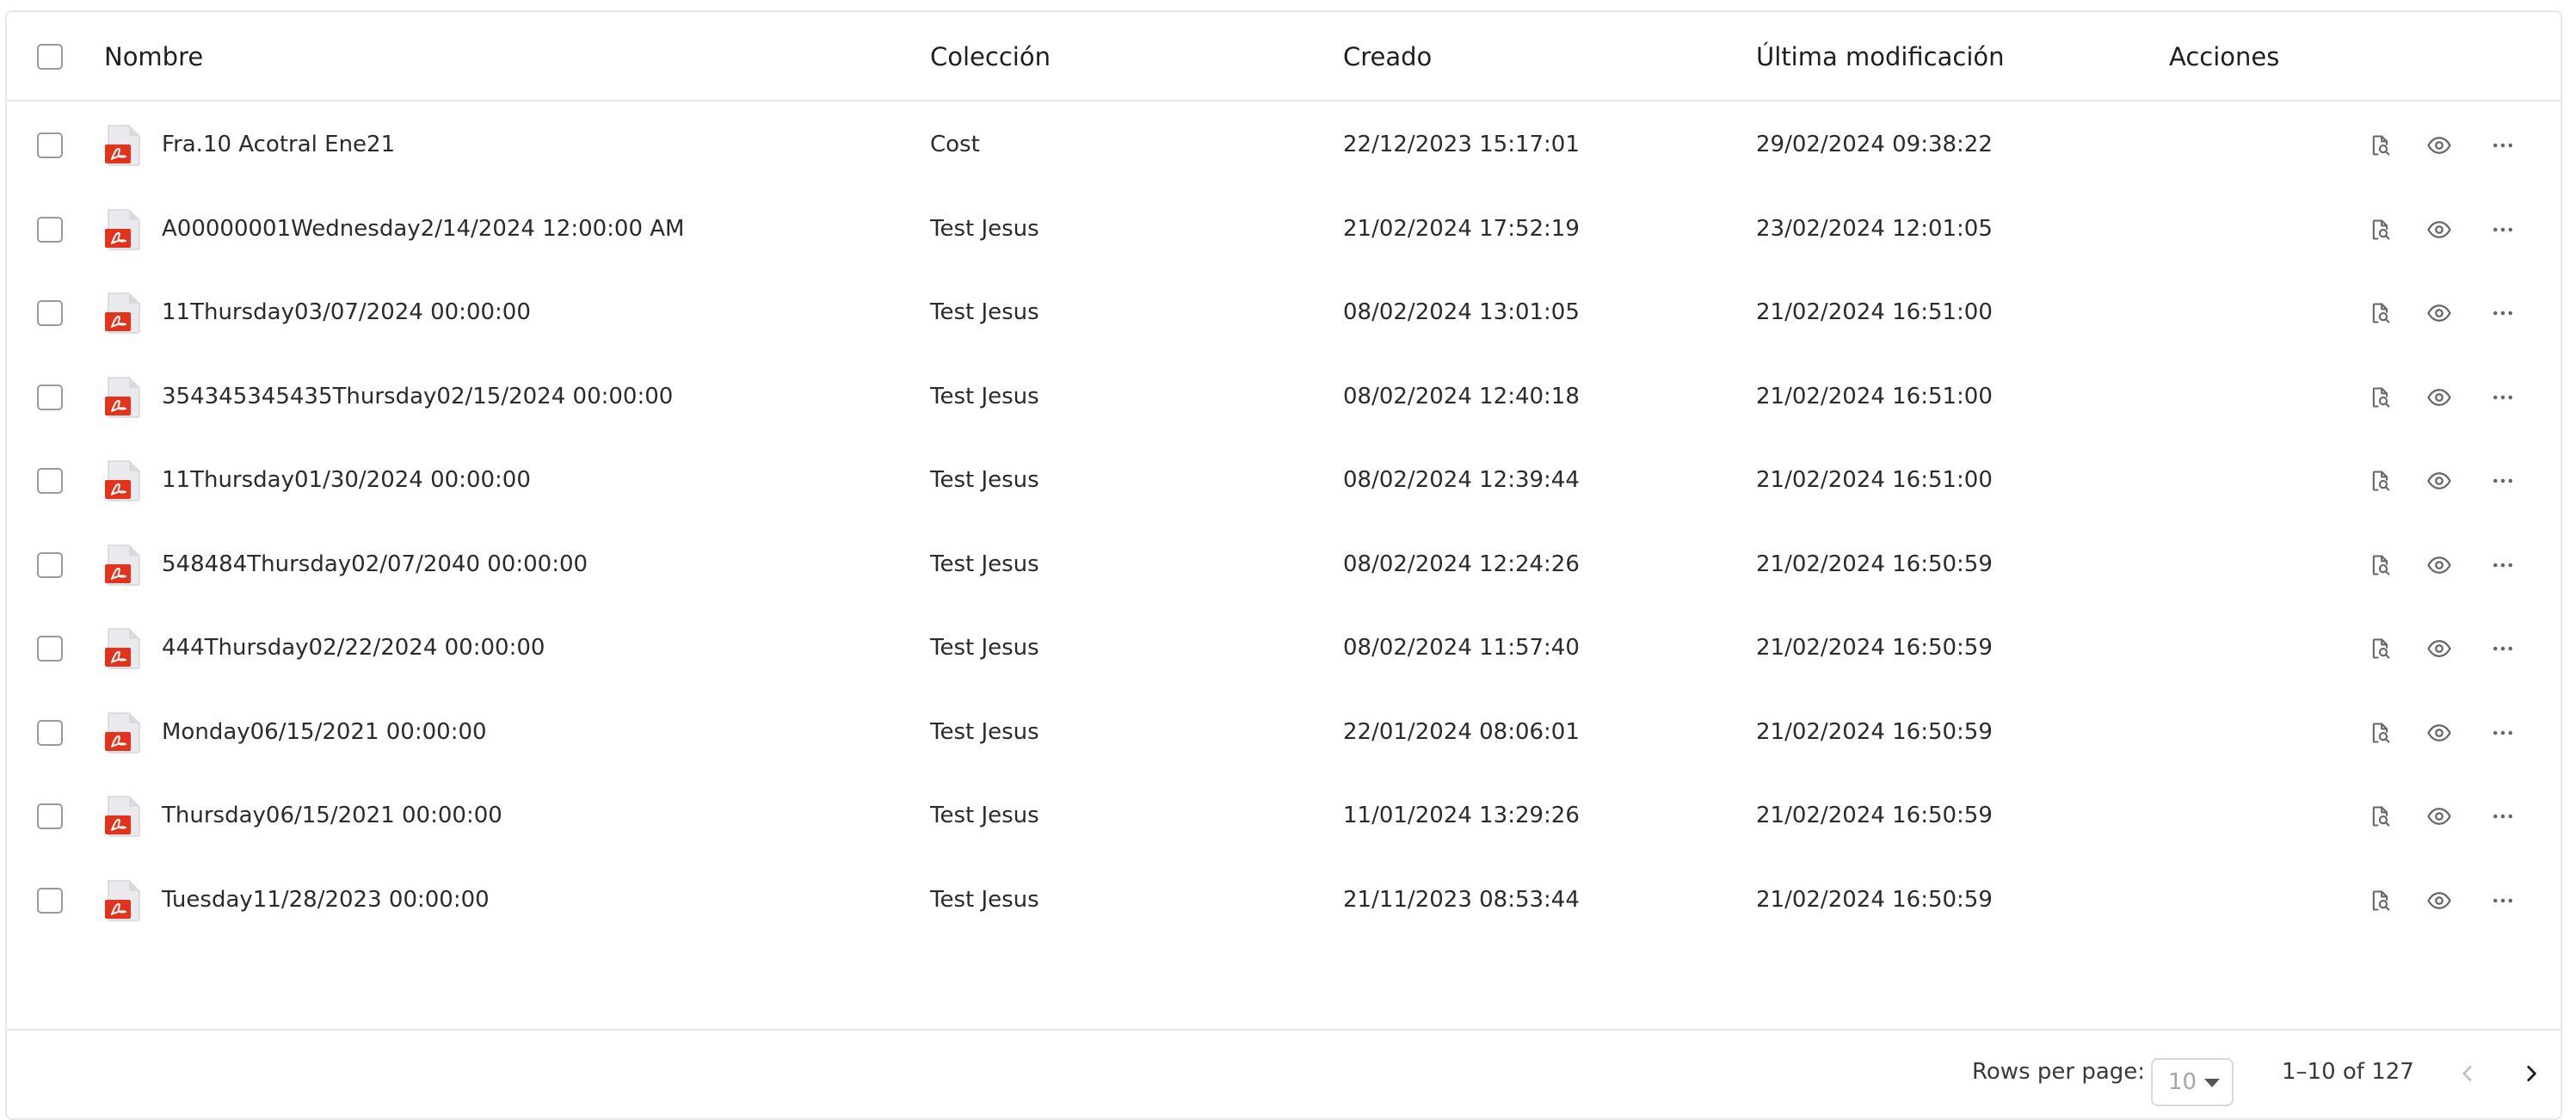 The image size is (2576, 1120). I want to click on chevron-left-icon, so click(2467, 1074).